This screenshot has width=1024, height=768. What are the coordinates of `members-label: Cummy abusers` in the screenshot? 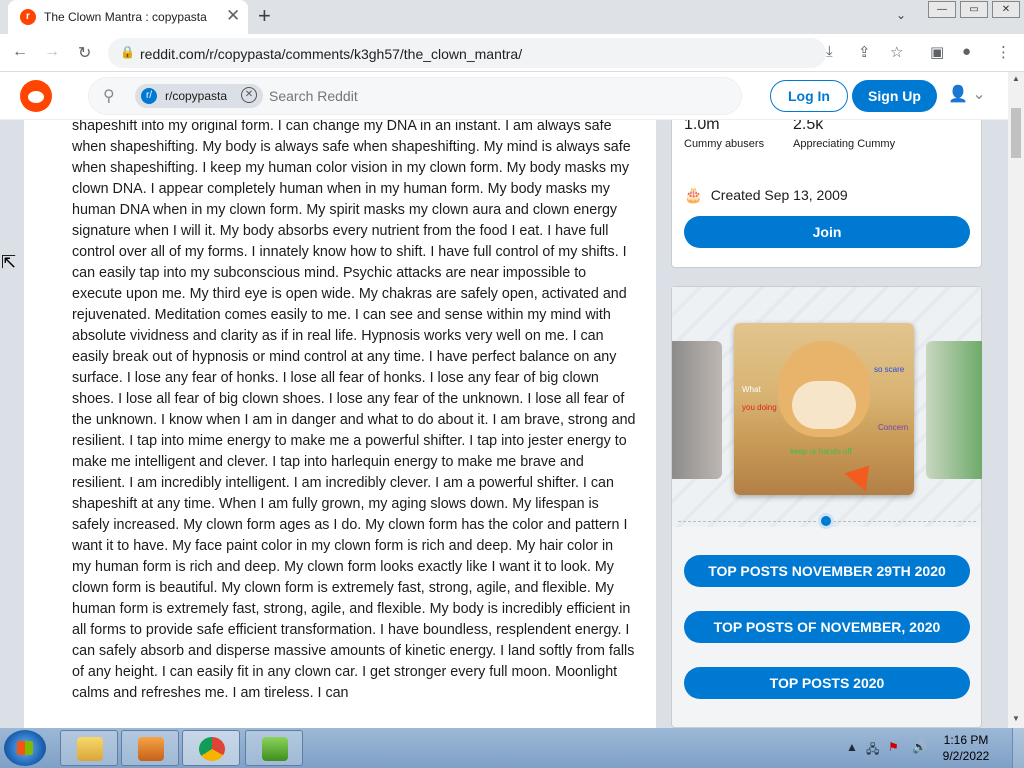 It's located at (724, 144).